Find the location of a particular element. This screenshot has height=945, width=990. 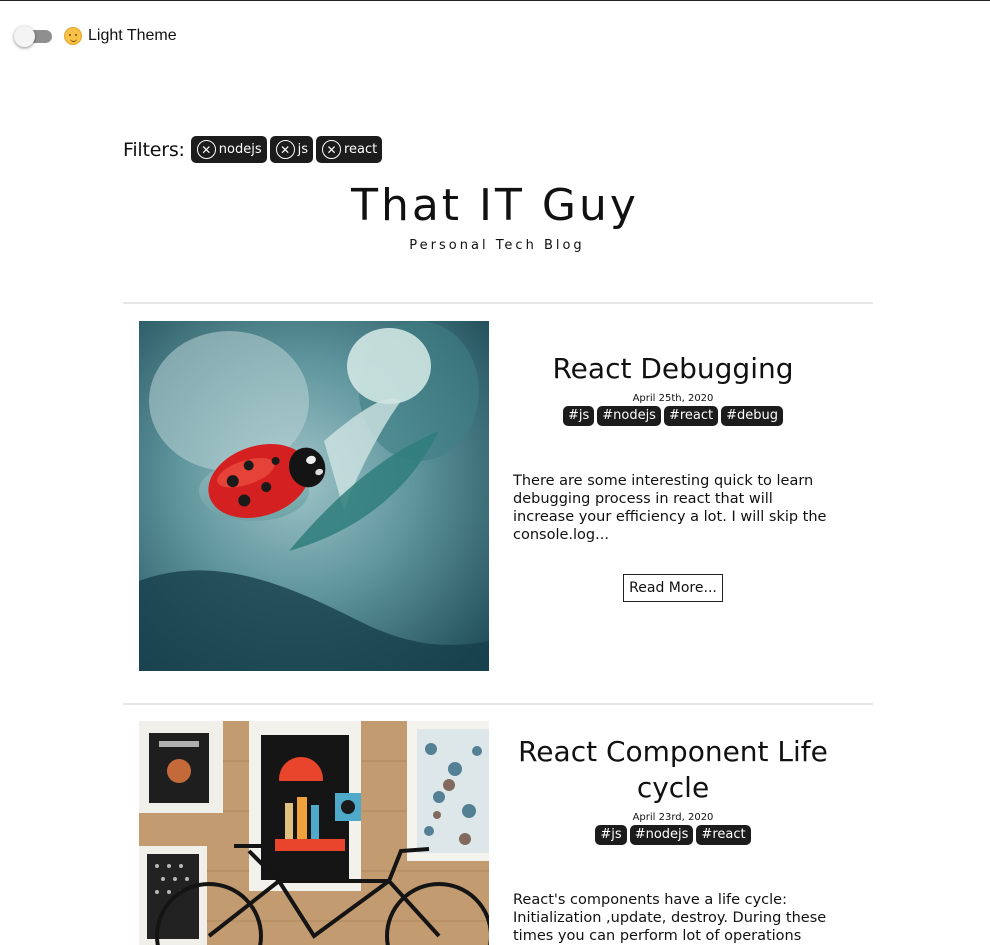

filter-chip-label: react is located at coordinates (360, 149).